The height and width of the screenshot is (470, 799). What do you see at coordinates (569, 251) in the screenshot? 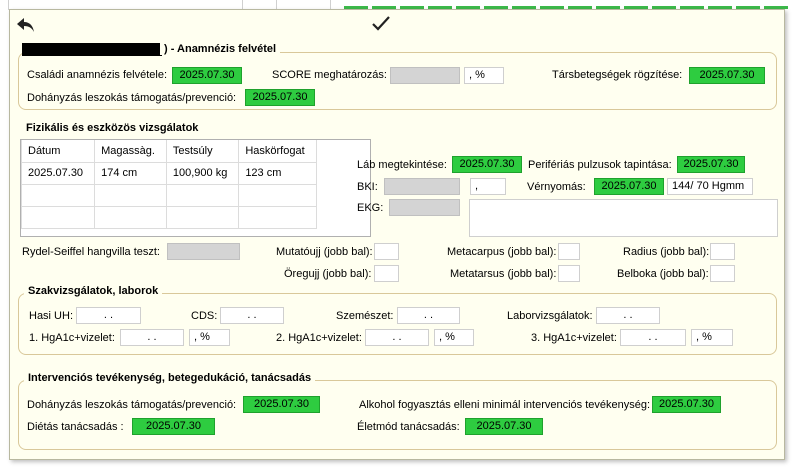
I see `metacarpus-field` at bounding box center [569, 251].